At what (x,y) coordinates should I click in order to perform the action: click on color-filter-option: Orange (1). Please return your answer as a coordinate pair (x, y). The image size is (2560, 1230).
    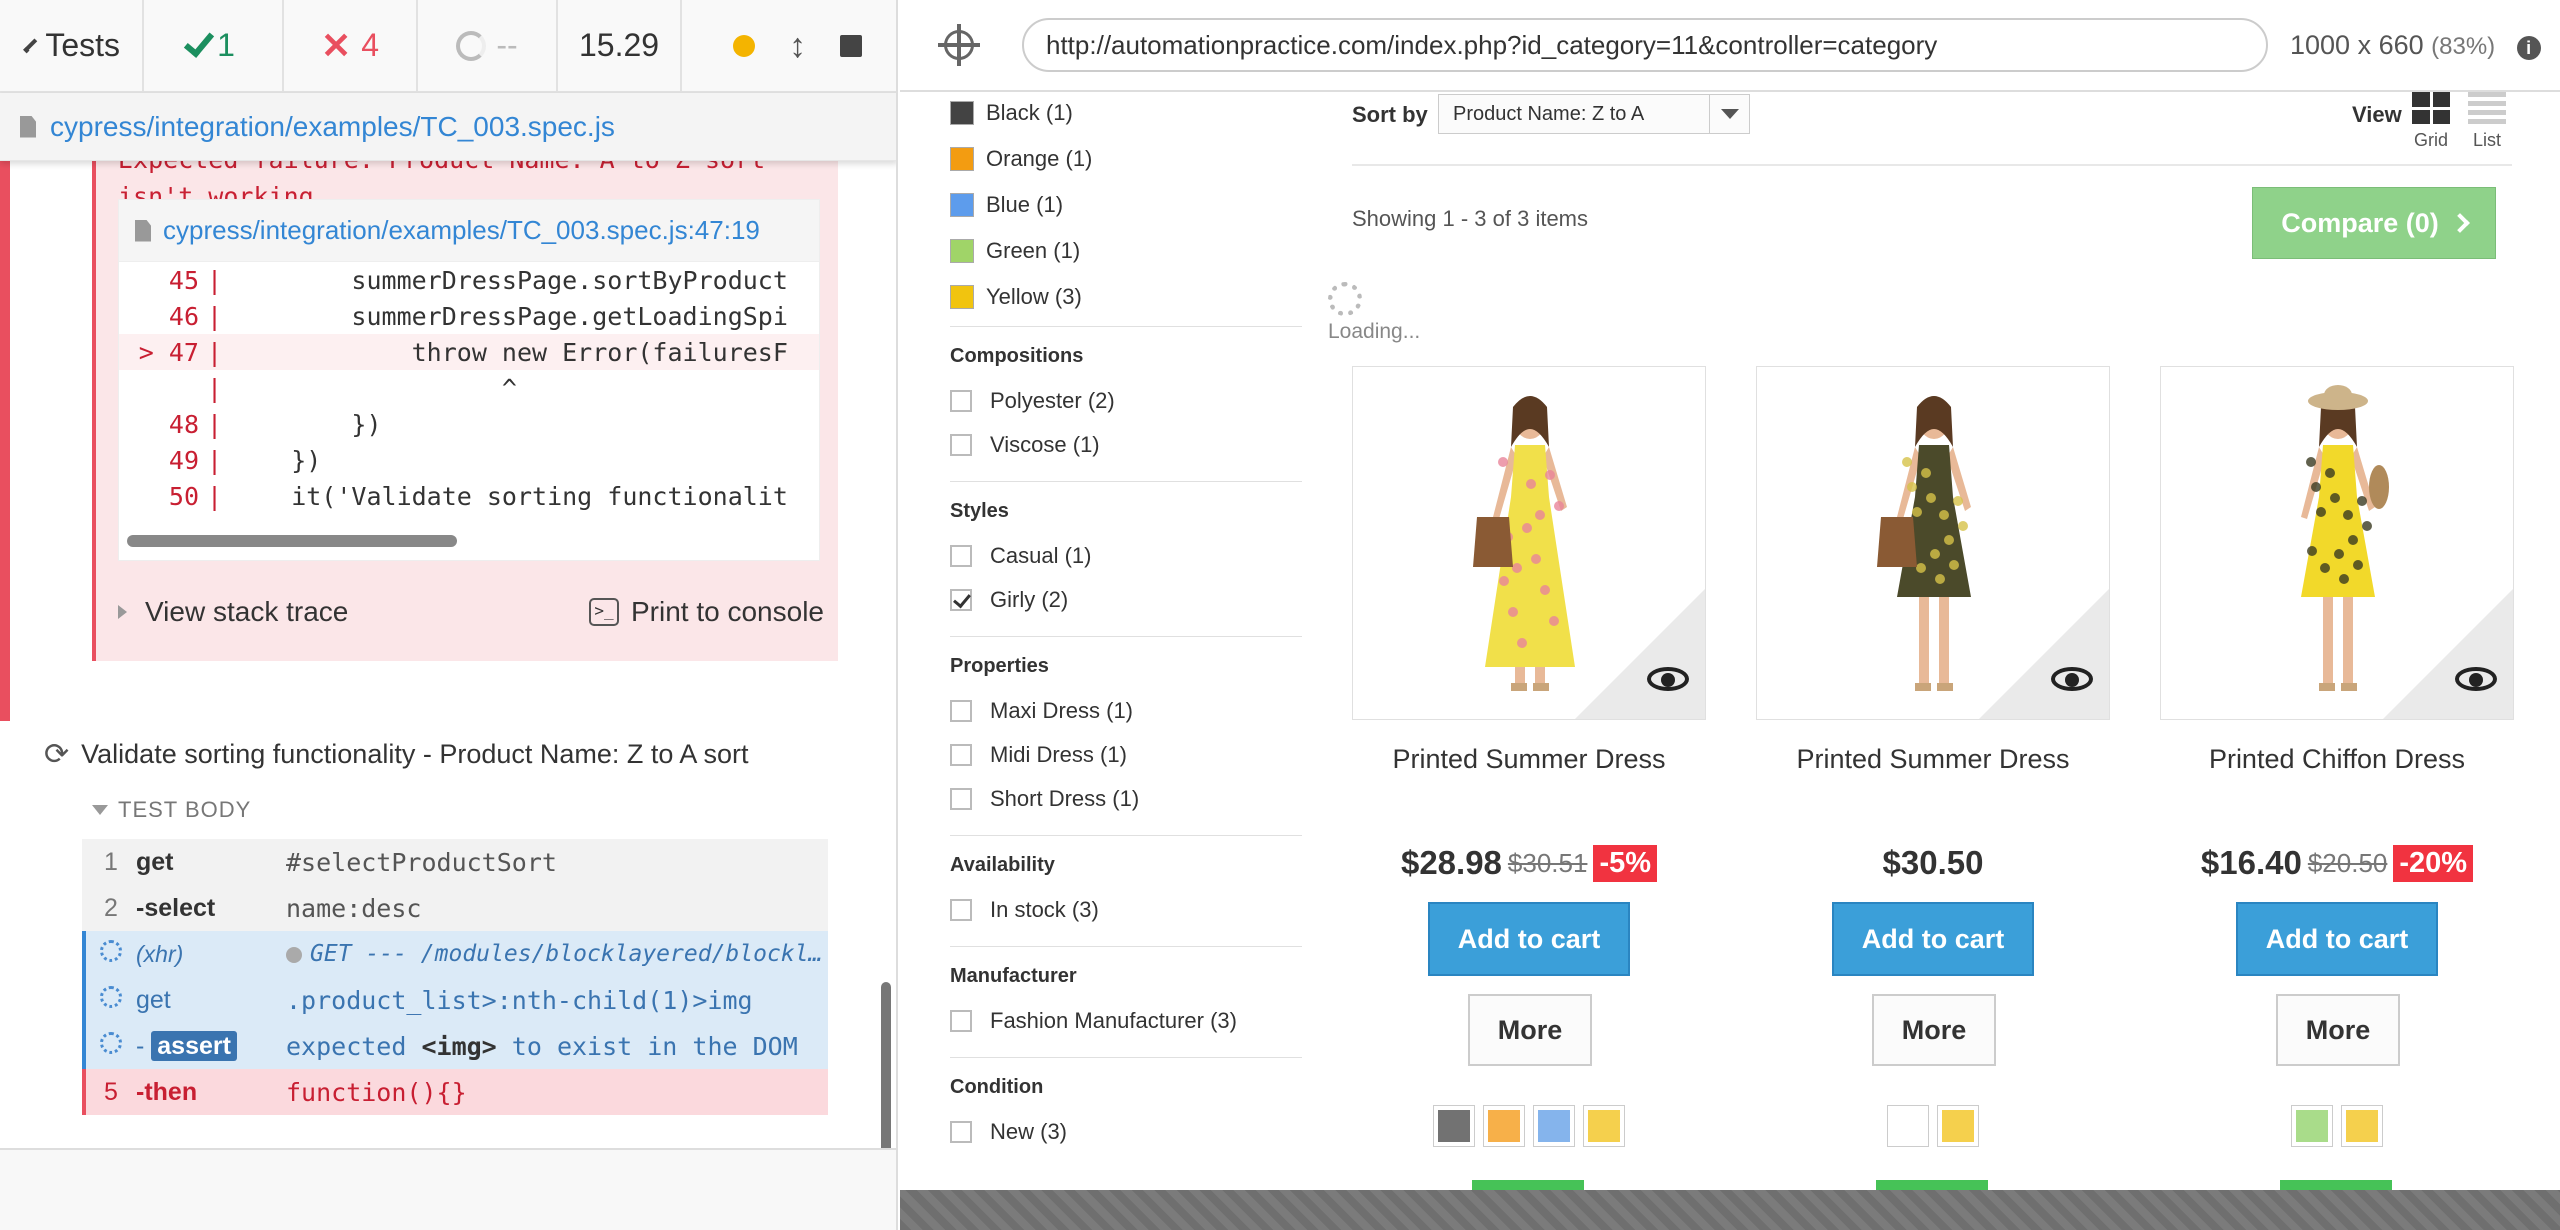
    Looking at the image, I should click on (1126, 159).